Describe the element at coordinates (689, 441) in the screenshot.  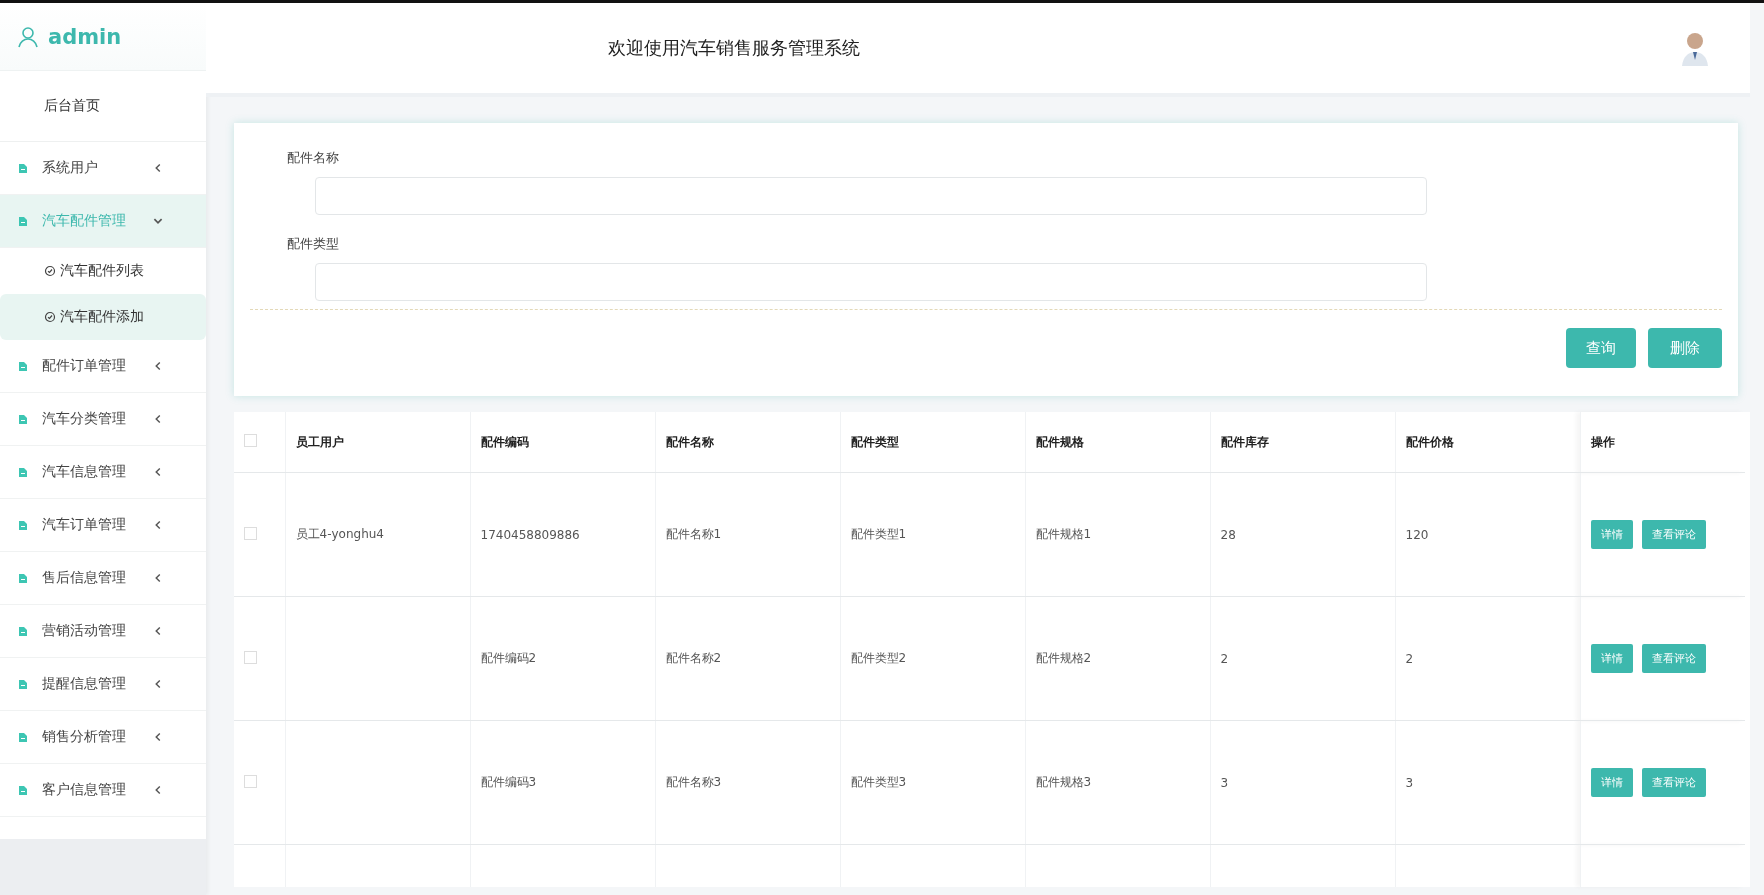
I see `column-header: 配件名称` at that location.